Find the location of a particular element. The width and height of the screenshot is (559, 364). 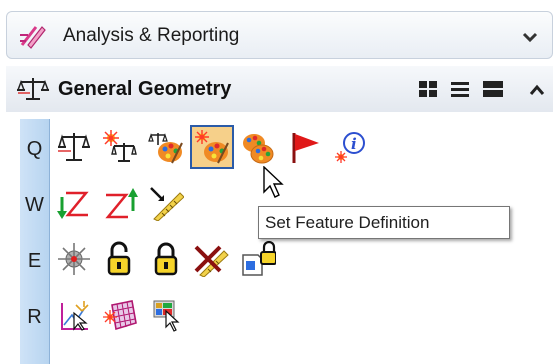

row-key: W is located at coordinates (34, 205).